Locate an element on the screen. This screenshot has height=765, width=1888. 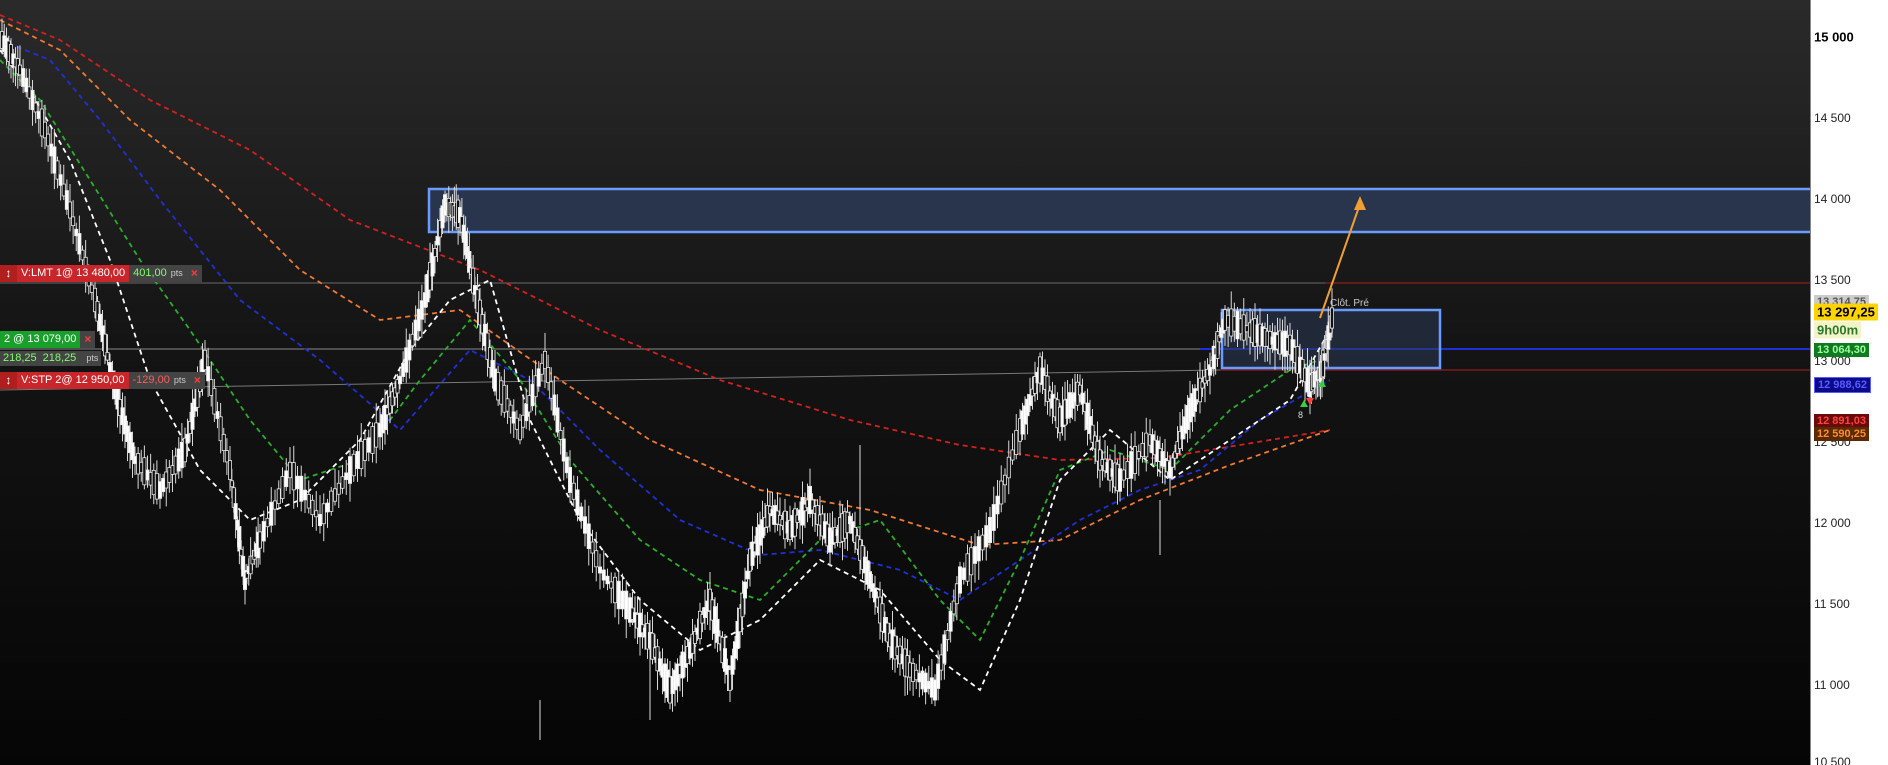
position-tag: 2 @ 13 079,00 × is located at coordinates (48, 339).